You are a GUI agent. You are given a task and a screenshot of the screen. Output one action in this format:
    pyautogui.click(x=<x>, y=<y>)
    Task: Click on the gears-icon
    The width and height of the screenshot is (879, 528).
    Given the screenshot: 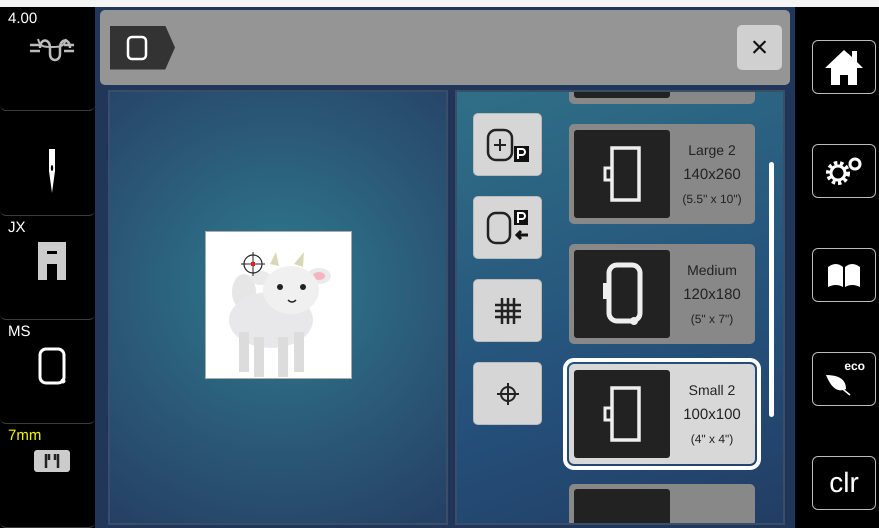 What is the action you would take?
    pyautogui.click(x=844, y=171)
    